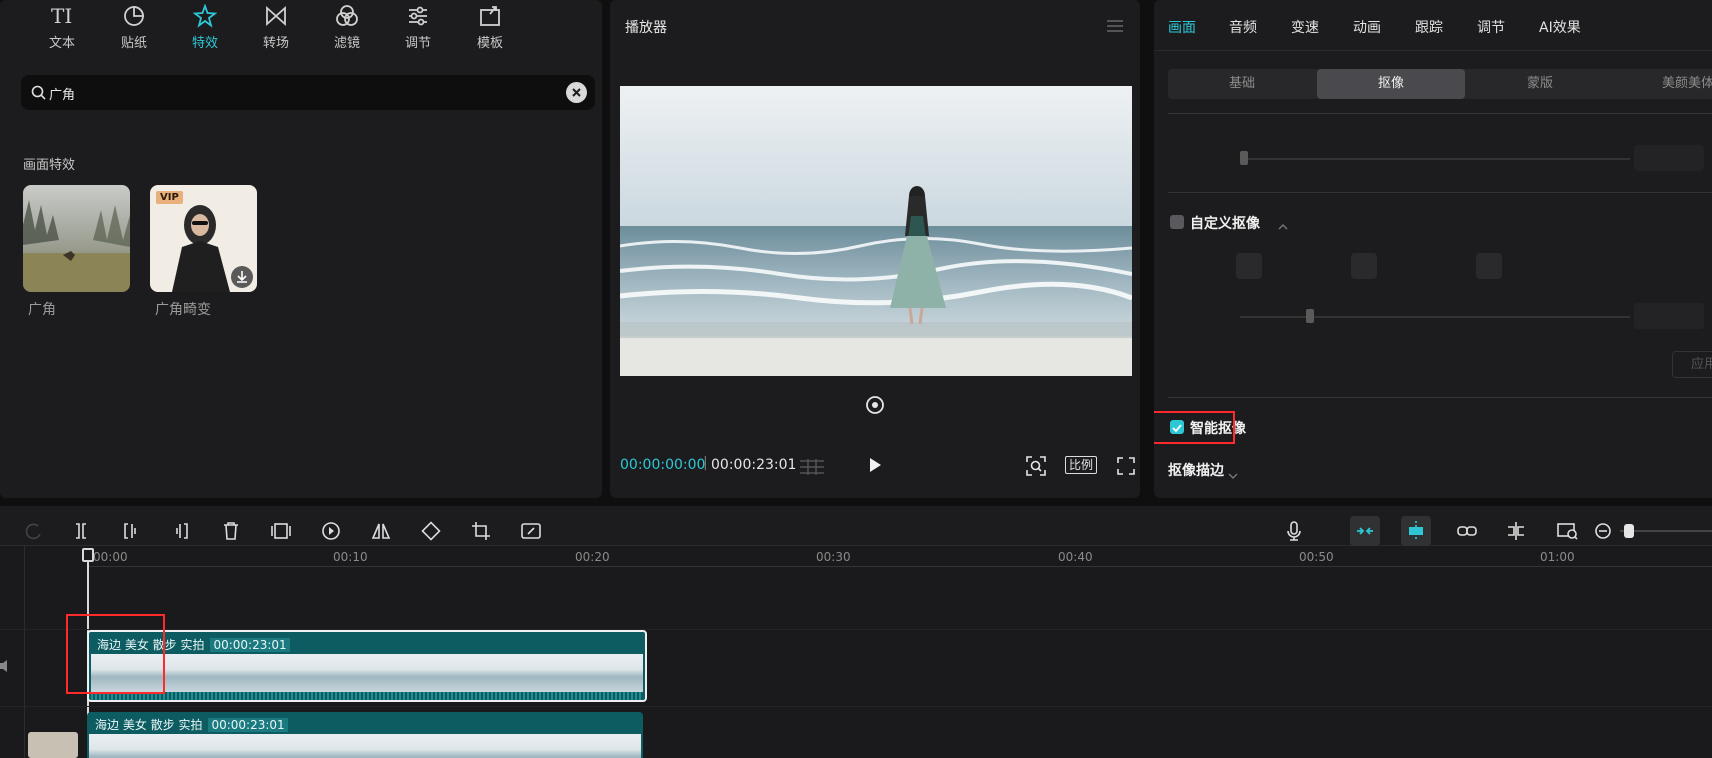  I want to click on split-left-icon, so click(131, 531).